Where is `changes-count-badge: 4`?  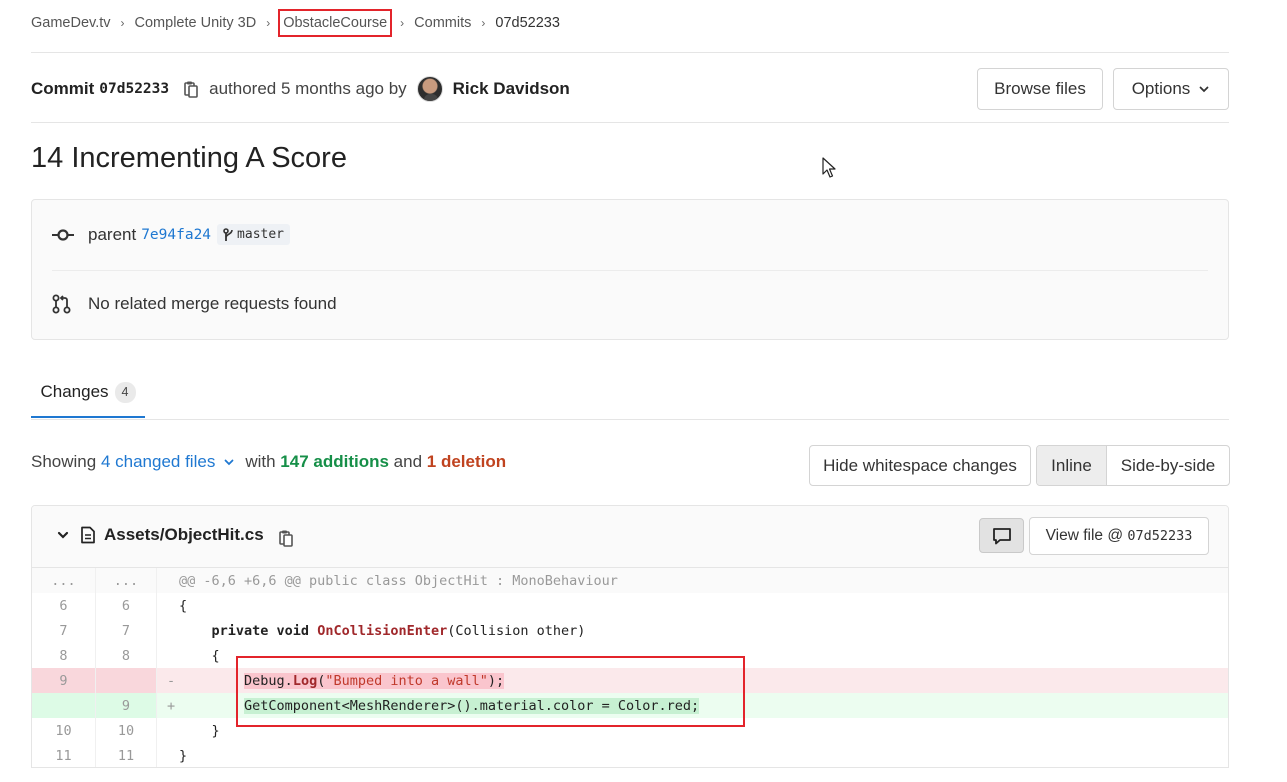
changes-count-badge: 4 is located at coordinates (125, 392).